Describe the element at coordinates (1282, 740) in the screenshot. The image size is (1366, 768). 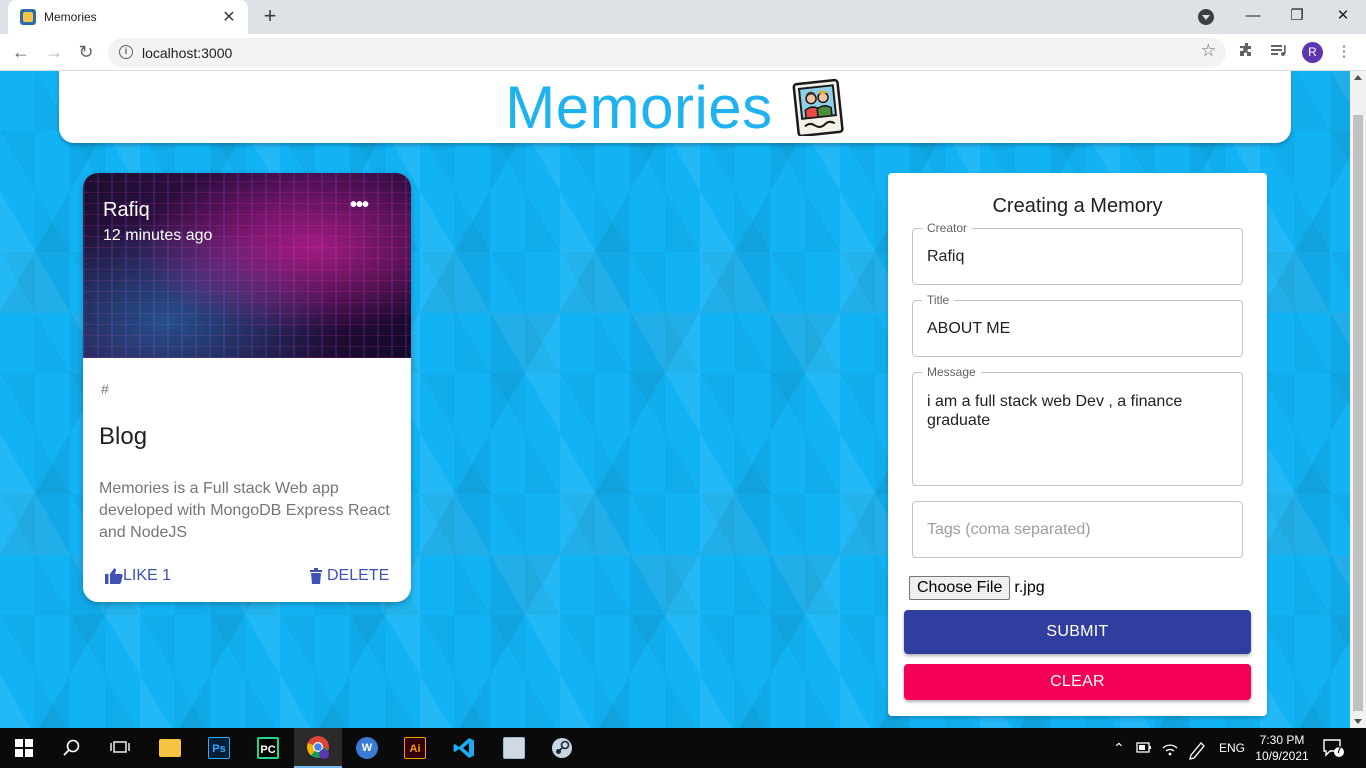
I see `clock-time: 7:30 PM` at that location.